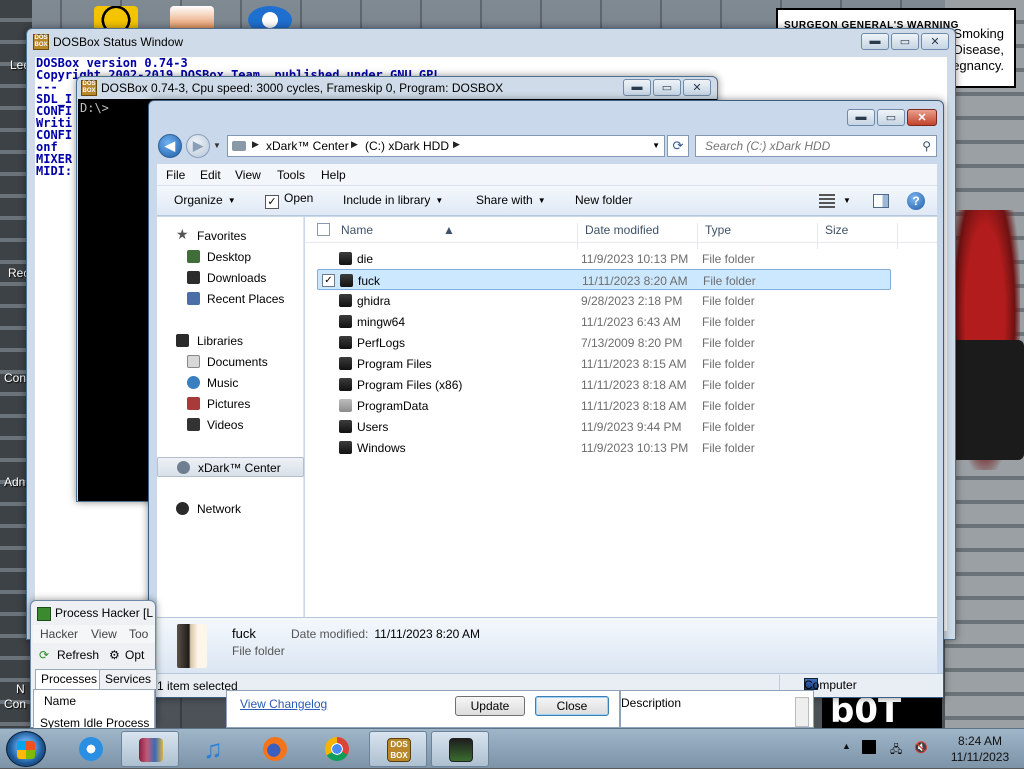 The image size is (1024, 769). Describe the element at coordinates (802, 712) in the screenshot. I see `scrollbar` at that location.